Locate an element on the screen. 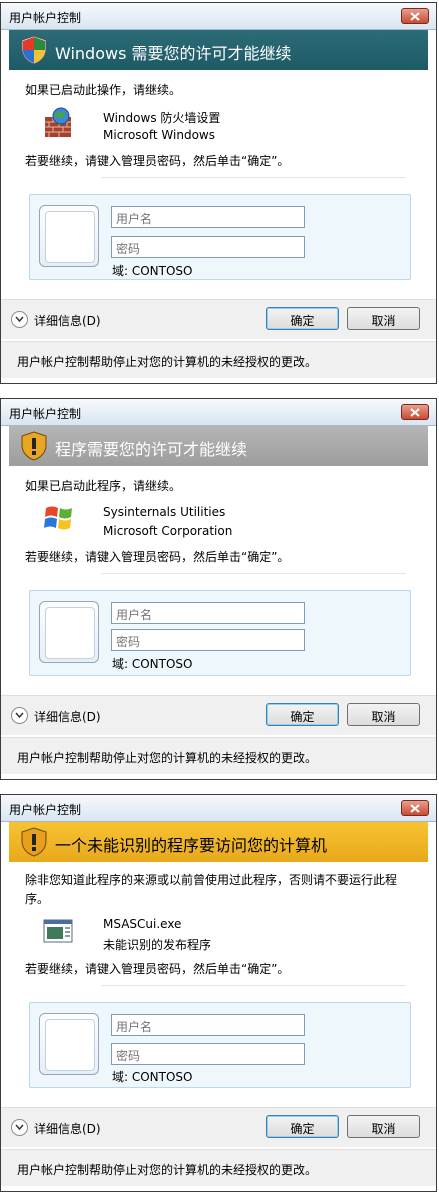  consent-banner: 程序需要您的许可才能继续 is located at coordinates (218, 446).